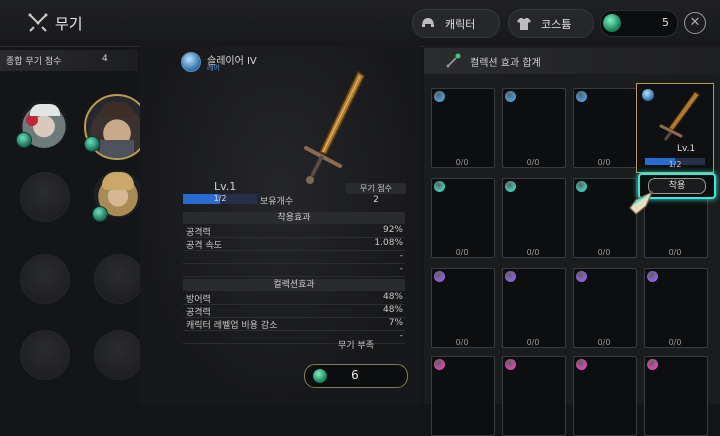 The height and width of the screenshot is (436, 720). I want to click on sword-add-icon, so click(453, 60).